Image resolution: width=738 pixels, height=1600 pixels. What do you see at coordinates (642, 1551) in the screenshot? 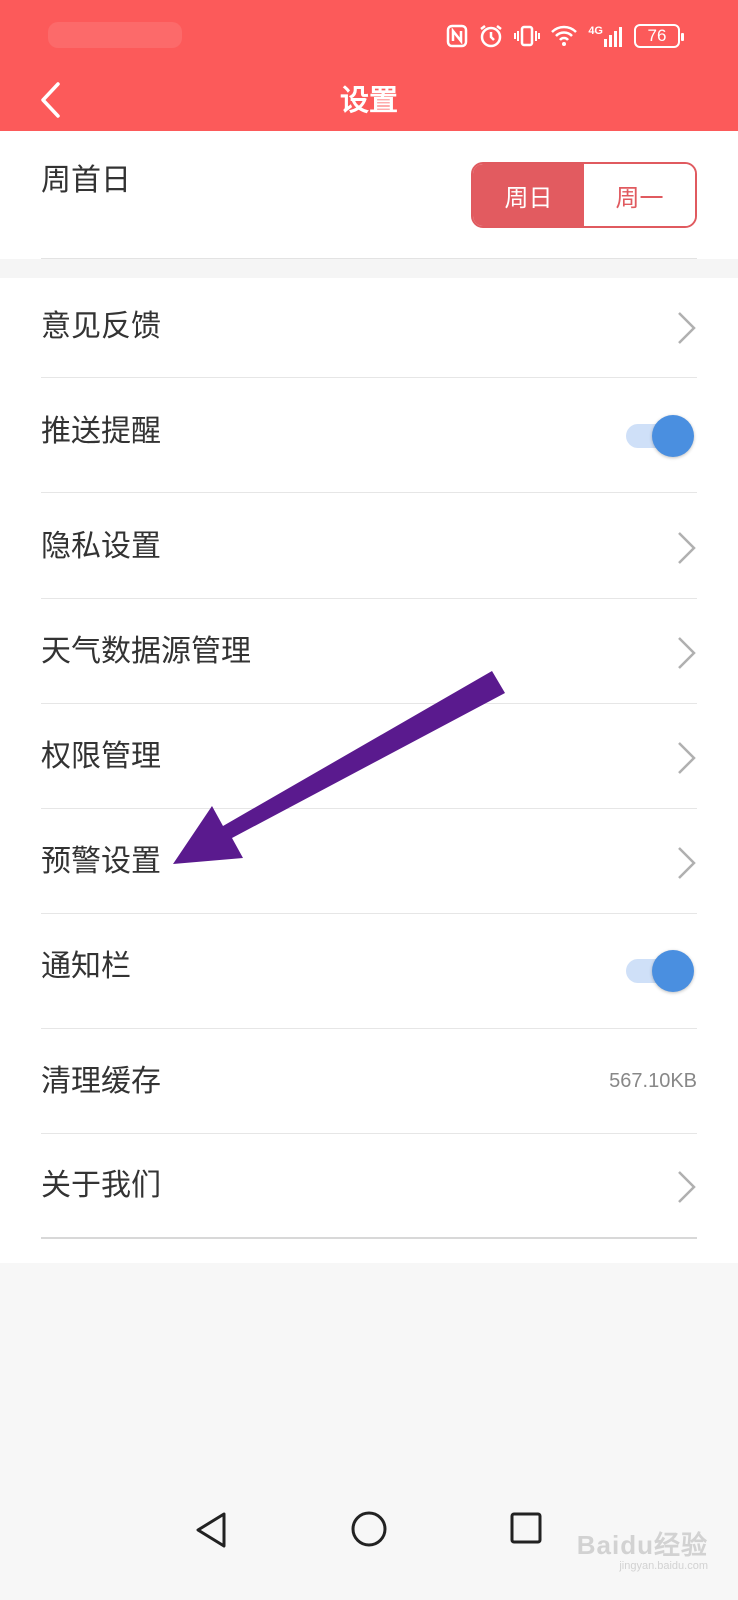
I see `baidu-watermark: Baidu经验 jingyan.baidu.com` at bounding box center [642, 1551].